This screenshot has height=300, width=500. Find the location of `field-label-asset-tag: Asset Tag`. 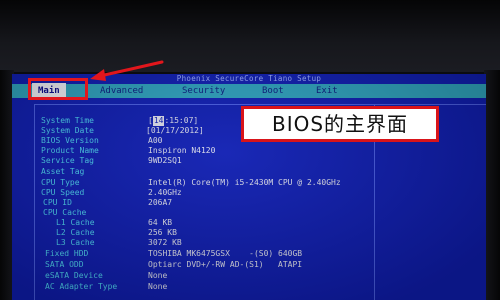

field-label-asset-tag: Asset Tag is located at coordinates (63, 171).